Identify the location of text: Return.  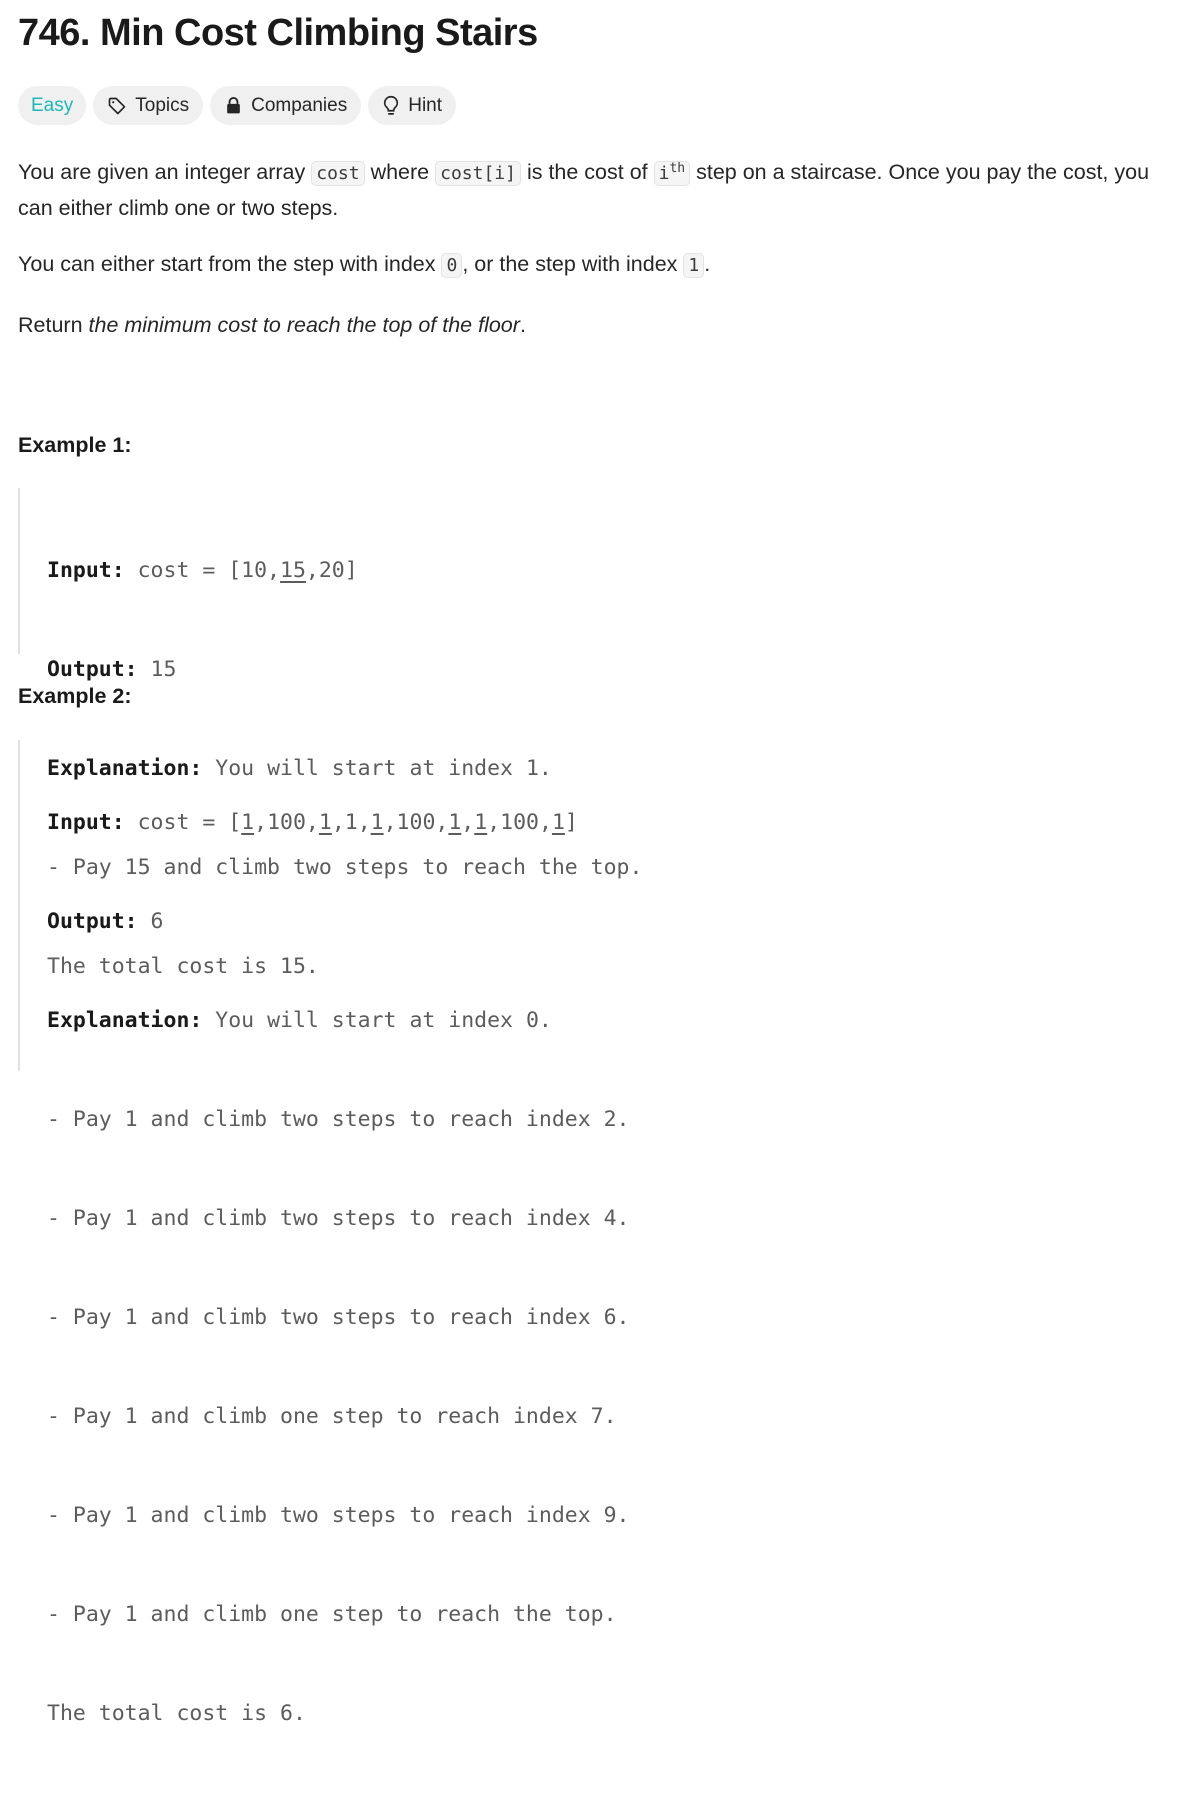
(53, 325).